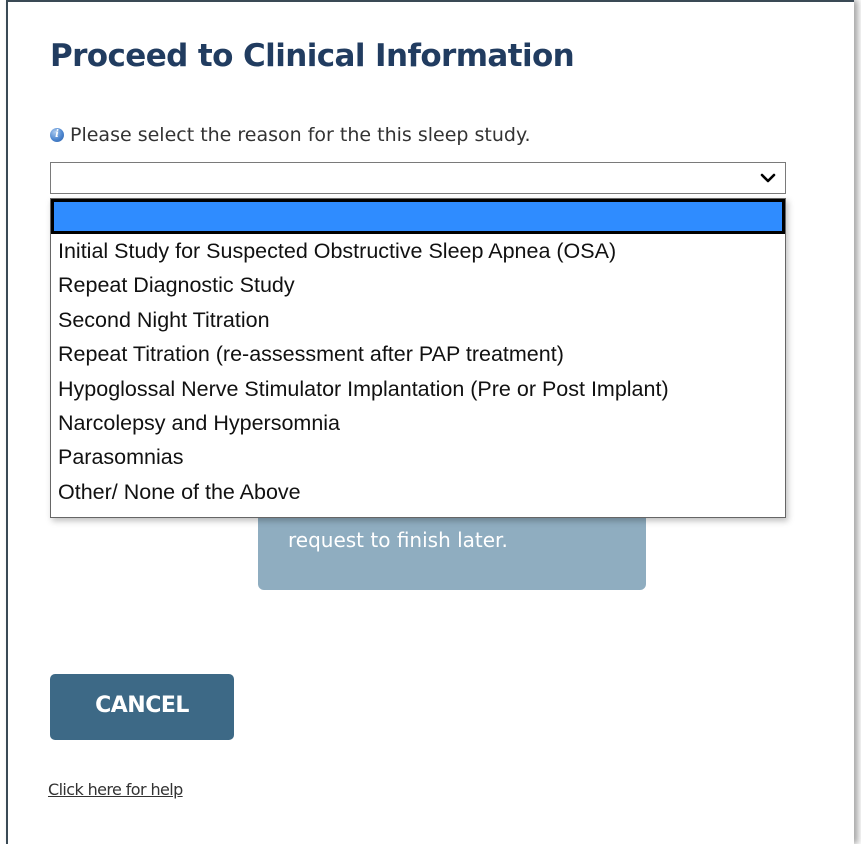 The image size is (861, 844). I want to click on info-icon: i, so click(57, 135).